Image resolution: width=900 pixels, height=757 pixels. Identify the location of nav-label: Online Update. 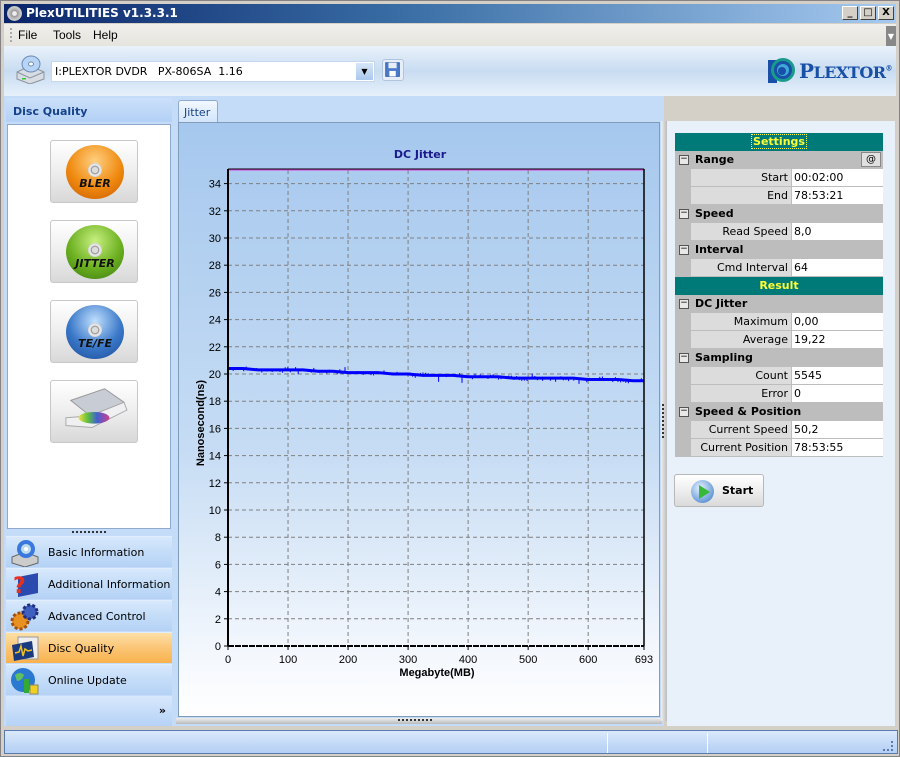
(87, 680).